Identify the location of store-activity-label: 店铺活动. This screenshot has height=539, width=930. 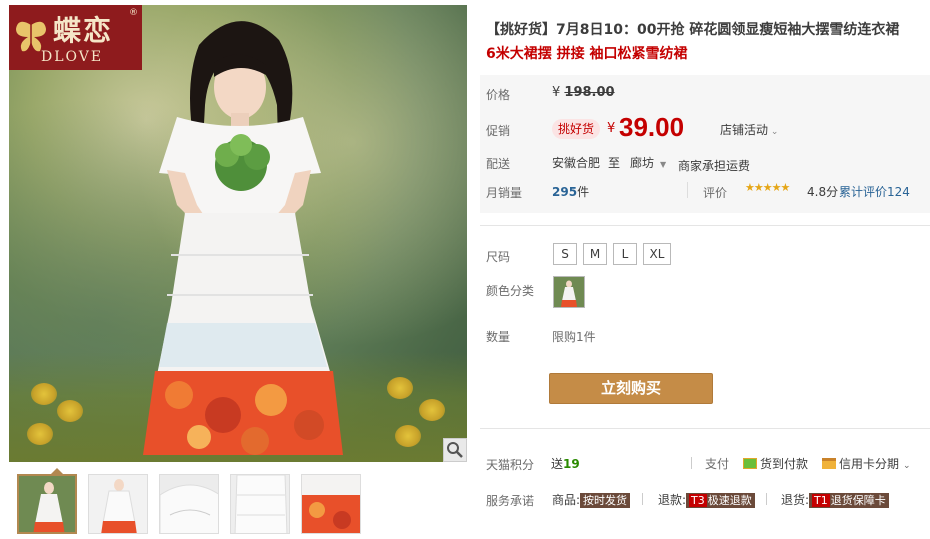
(744, 130).